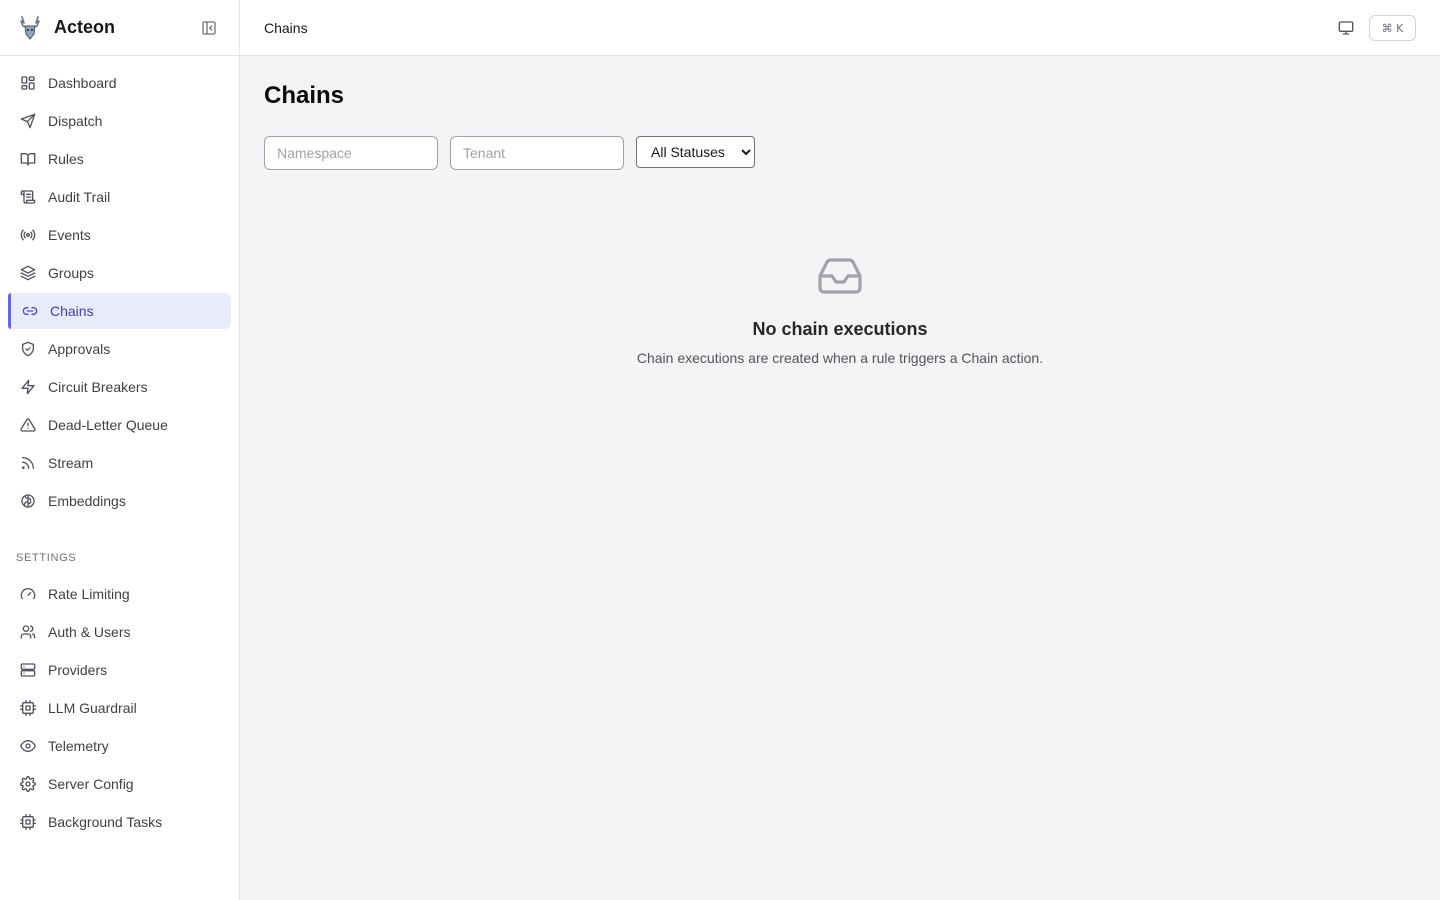 The width and height of the screenshot is (1440, 900). I want to click on app-name: Acteon, so click(85, 27).